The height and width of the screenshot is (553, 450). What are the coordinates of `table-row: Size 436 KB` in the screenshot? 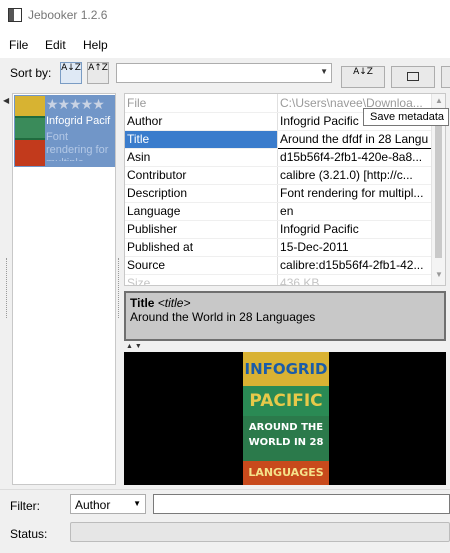 It's located at (278, 279).